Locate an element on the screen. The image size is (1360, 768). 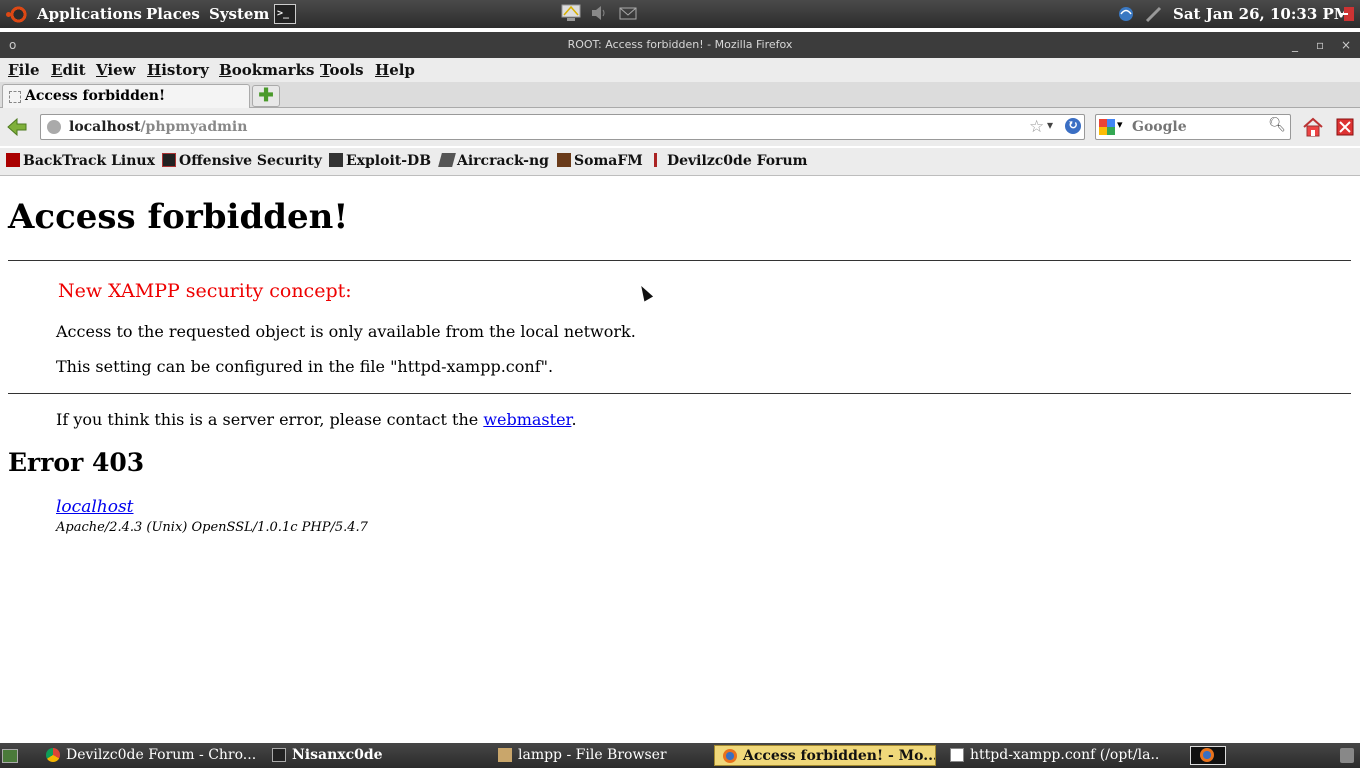
bookmark-devilzc0de: Devilzc0de Forum is located at coordinates (731, 161).